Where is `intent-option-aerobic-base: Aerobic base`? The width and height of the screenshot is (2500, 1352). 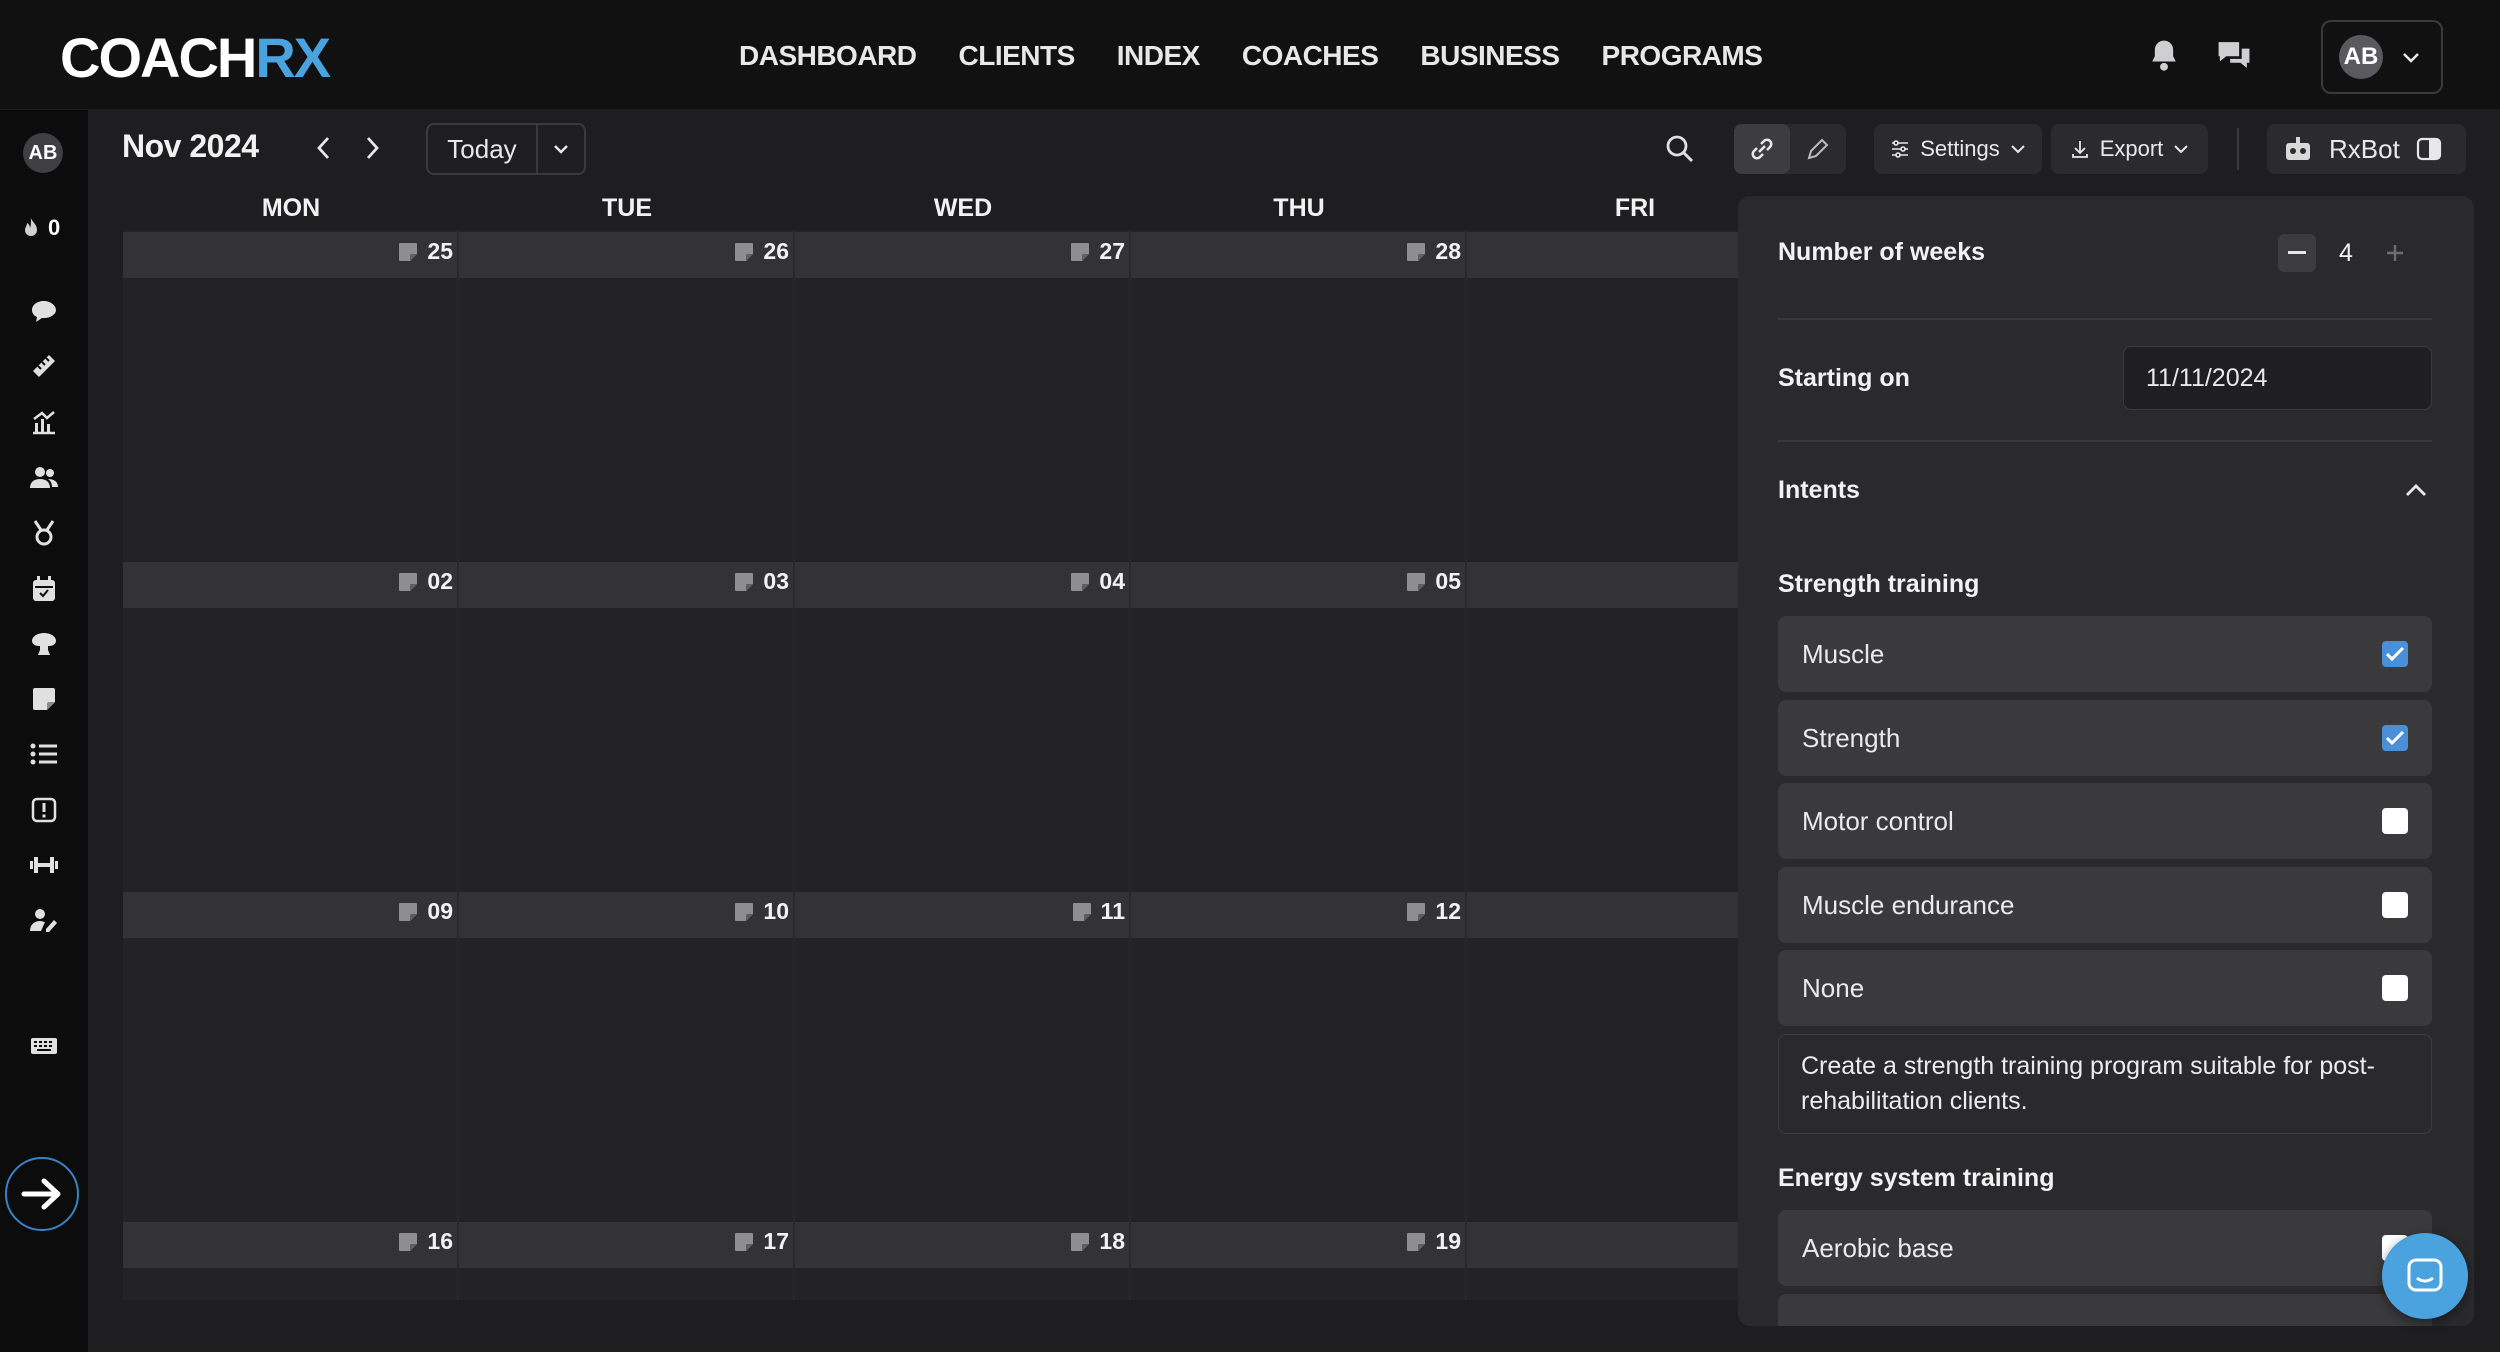
intent-option-aerobic-base: Aerobic base is located at coordinates (2105, 1248).